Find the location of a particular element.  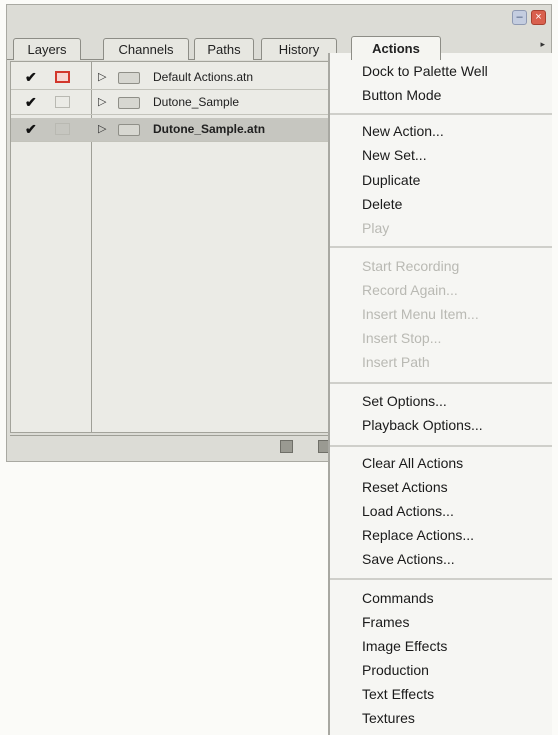

menu-item-image-effects: Image Effects is located at coordinates (404, 646).